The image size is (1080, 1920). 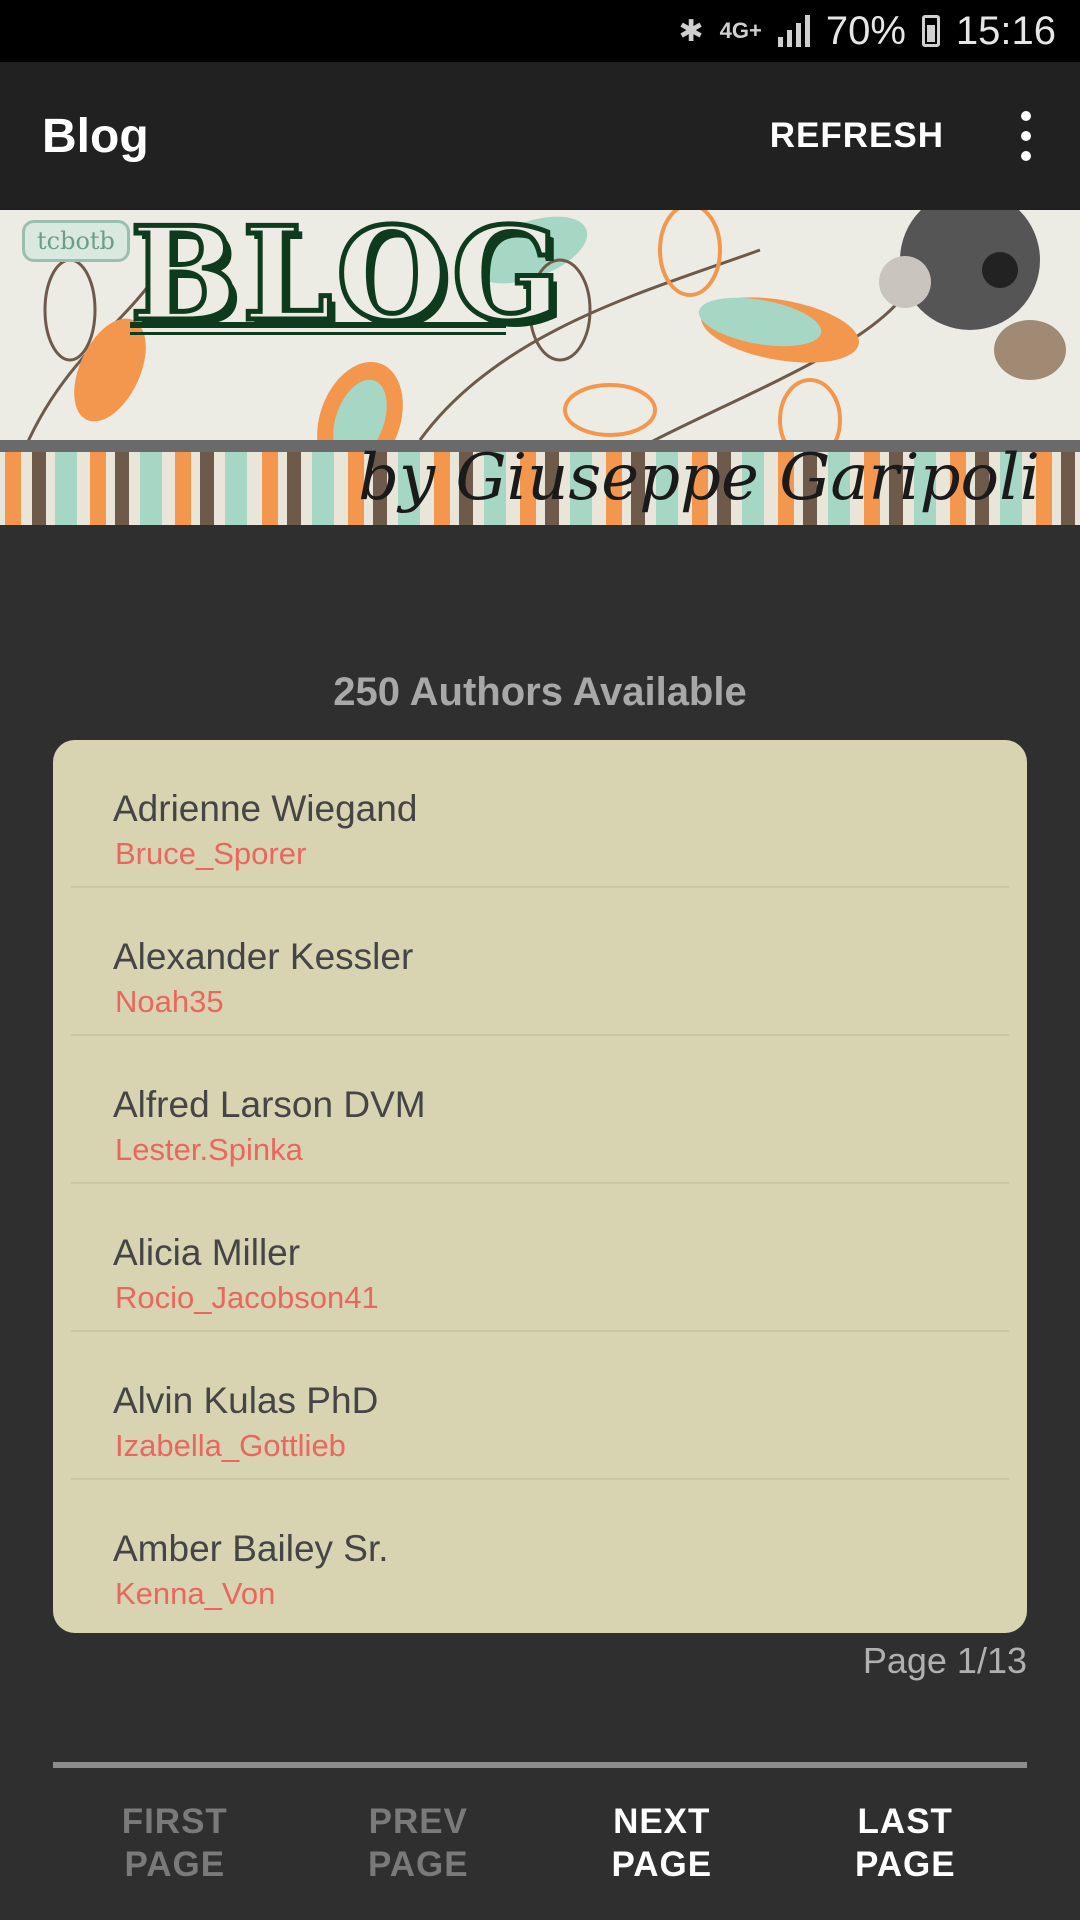 What do you see at coordinates (1026, 136) in the screenshot?
I see `more-vert-icon` at bounding box center [1026, 136].